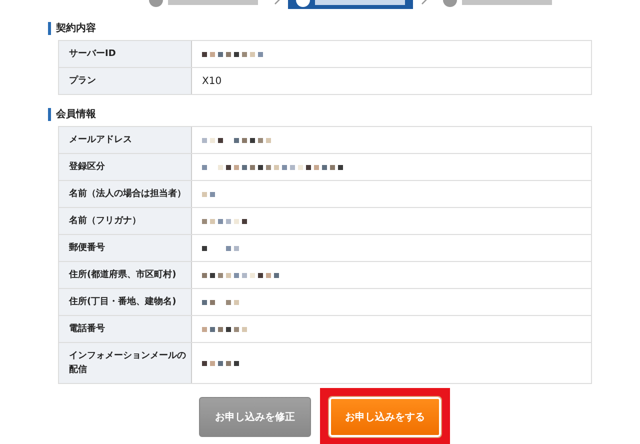  What do you see at coordinates (125, 302) in the screenshot?
I see `row-label: 住所(丁目・番地、建物名)` at bounding box center [125, 302].